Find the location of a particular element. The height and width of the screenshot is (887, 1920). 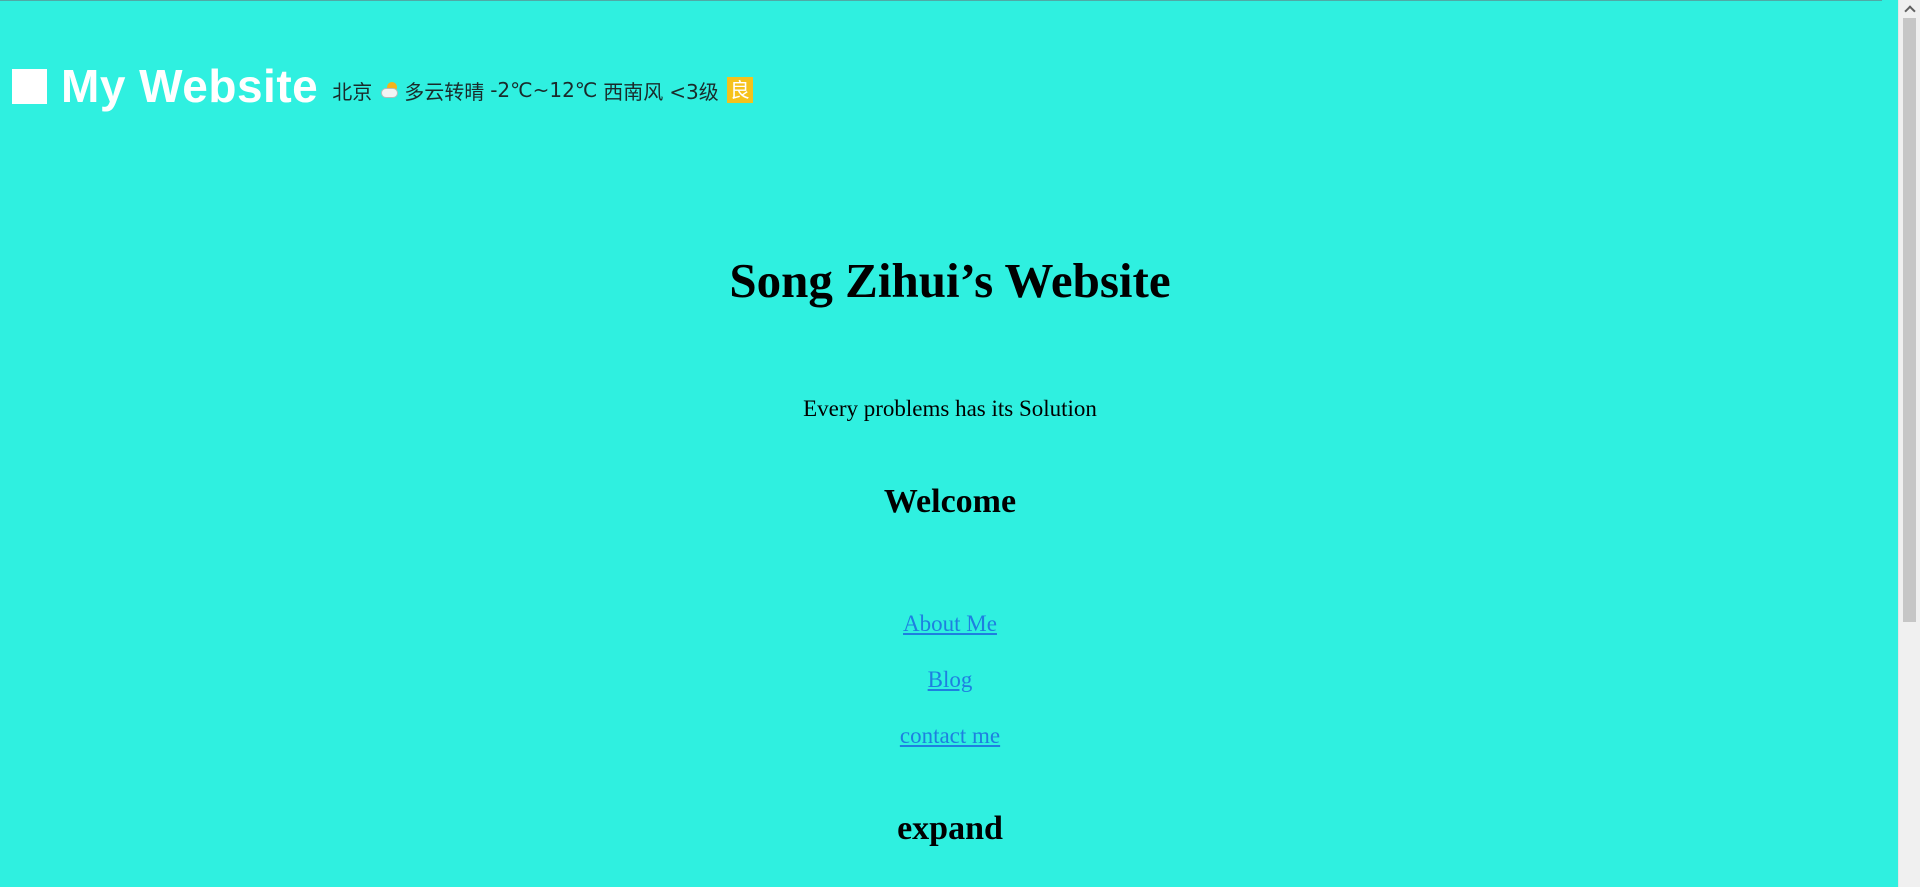

site-title: My Website is located at coordinates (190, 86).